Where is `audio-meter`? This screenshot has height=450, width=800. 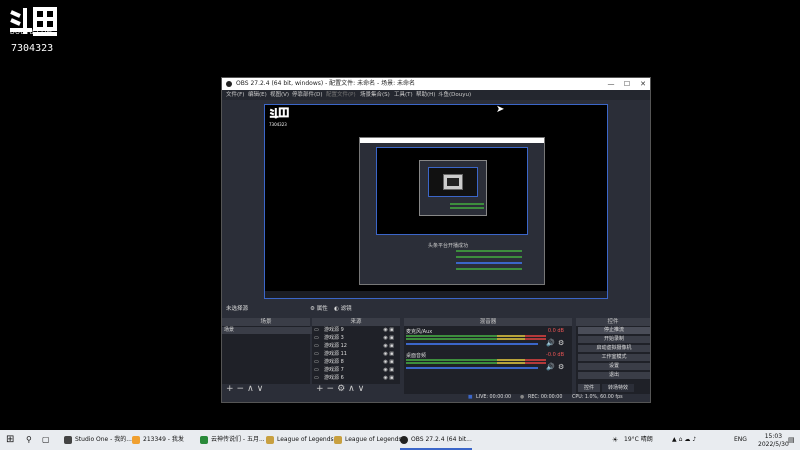 audio-meter is located at coordinates (476, 336).